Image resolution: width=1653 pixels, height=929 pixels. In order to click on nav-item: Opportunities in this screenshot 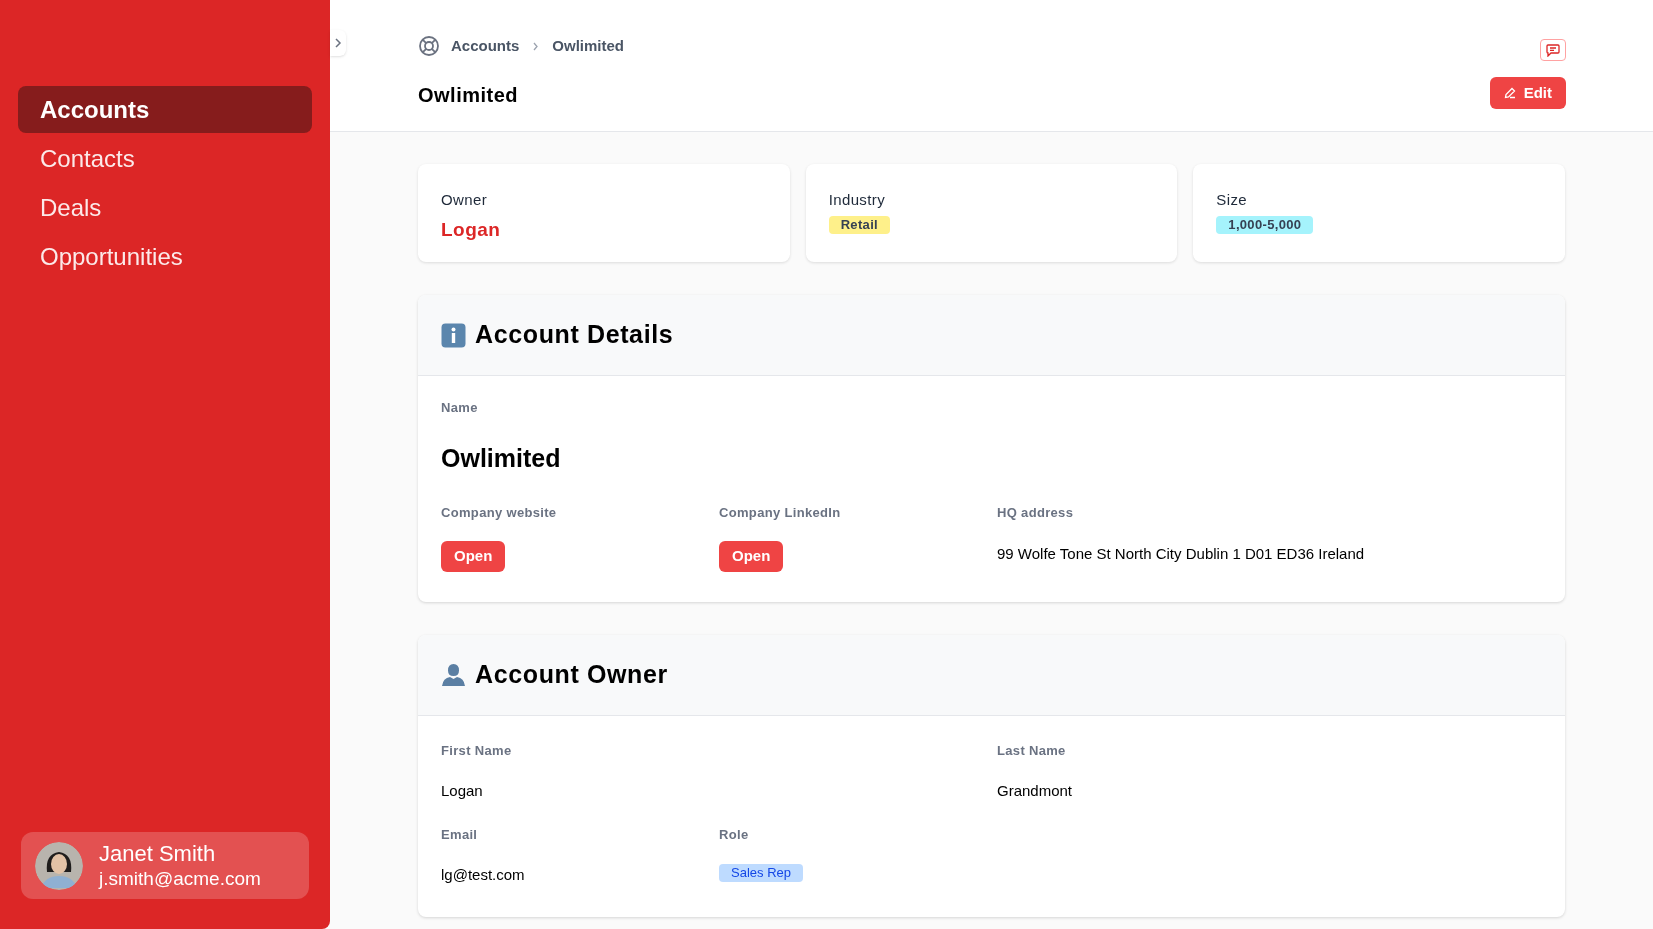, I will do `click(165, 256)`.